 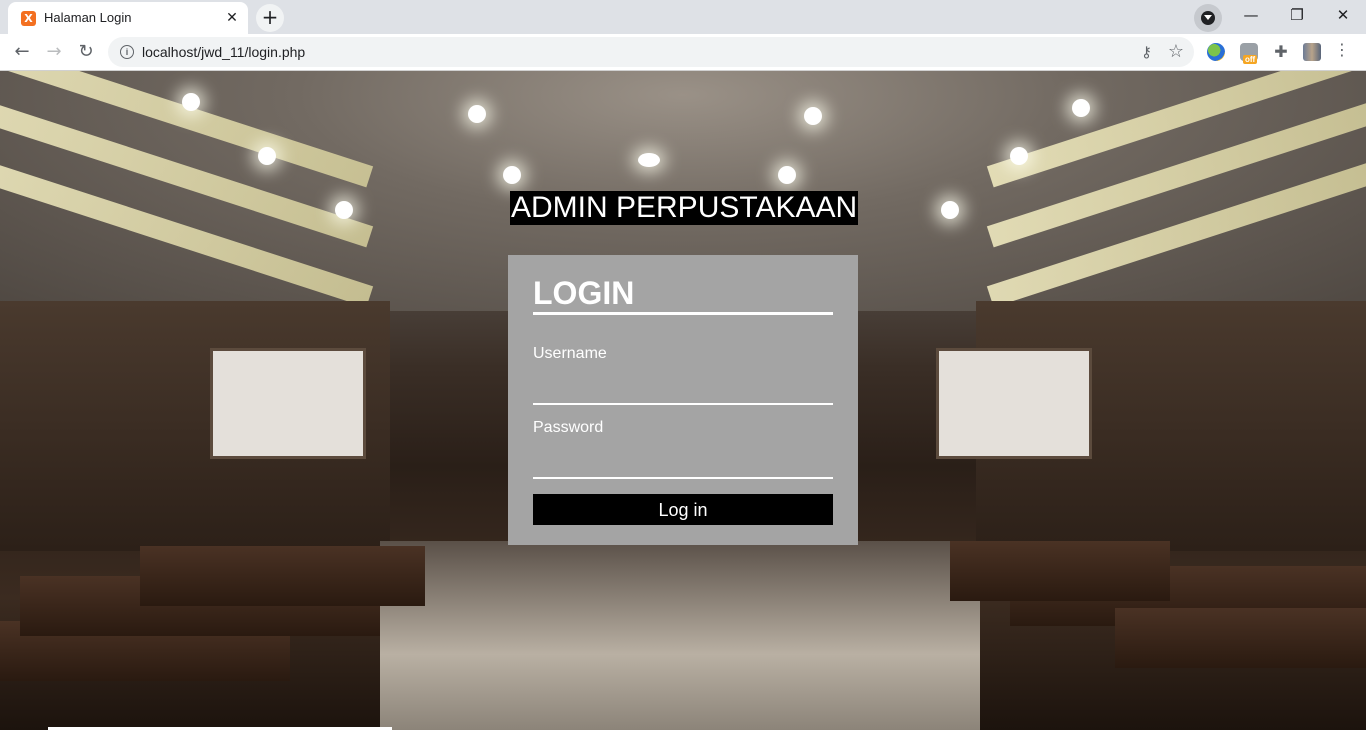 I want to click on globe-extension-icon, so click(x=1216, y=52).